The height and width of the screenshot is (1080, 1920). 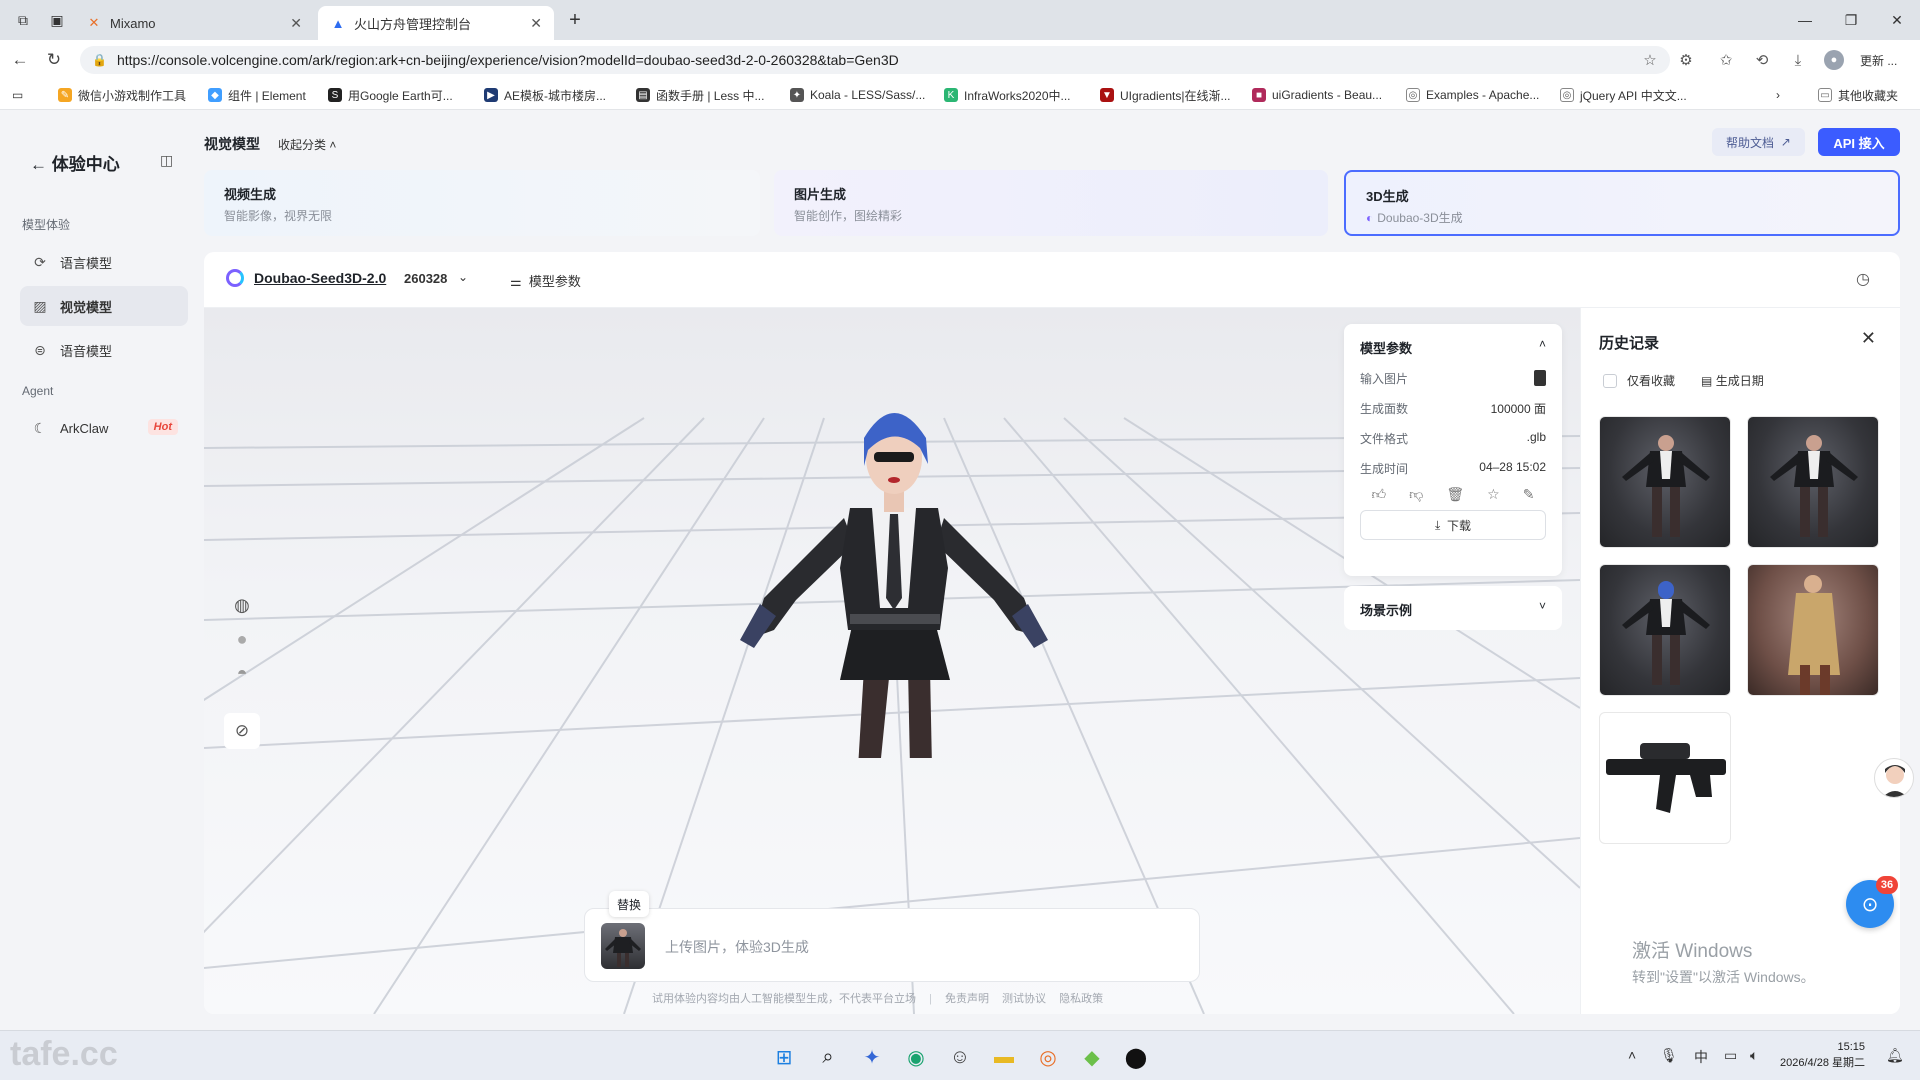 What do you see at coordinates (1798, 60) in the screenshot?
I see `download-icon: ⤓` at bounding box center [1798, 60].